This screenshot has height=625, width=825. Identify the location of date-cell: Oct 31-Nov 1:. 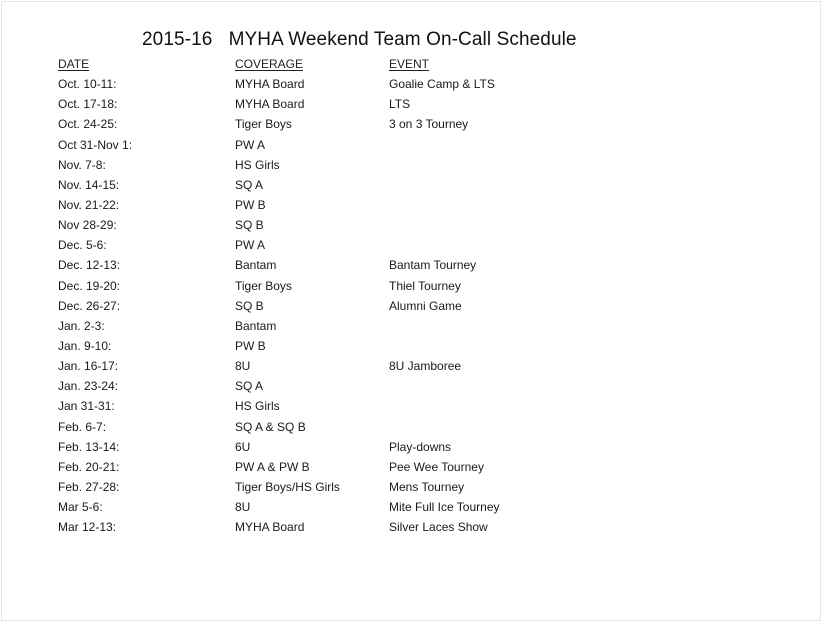
(95, 144).